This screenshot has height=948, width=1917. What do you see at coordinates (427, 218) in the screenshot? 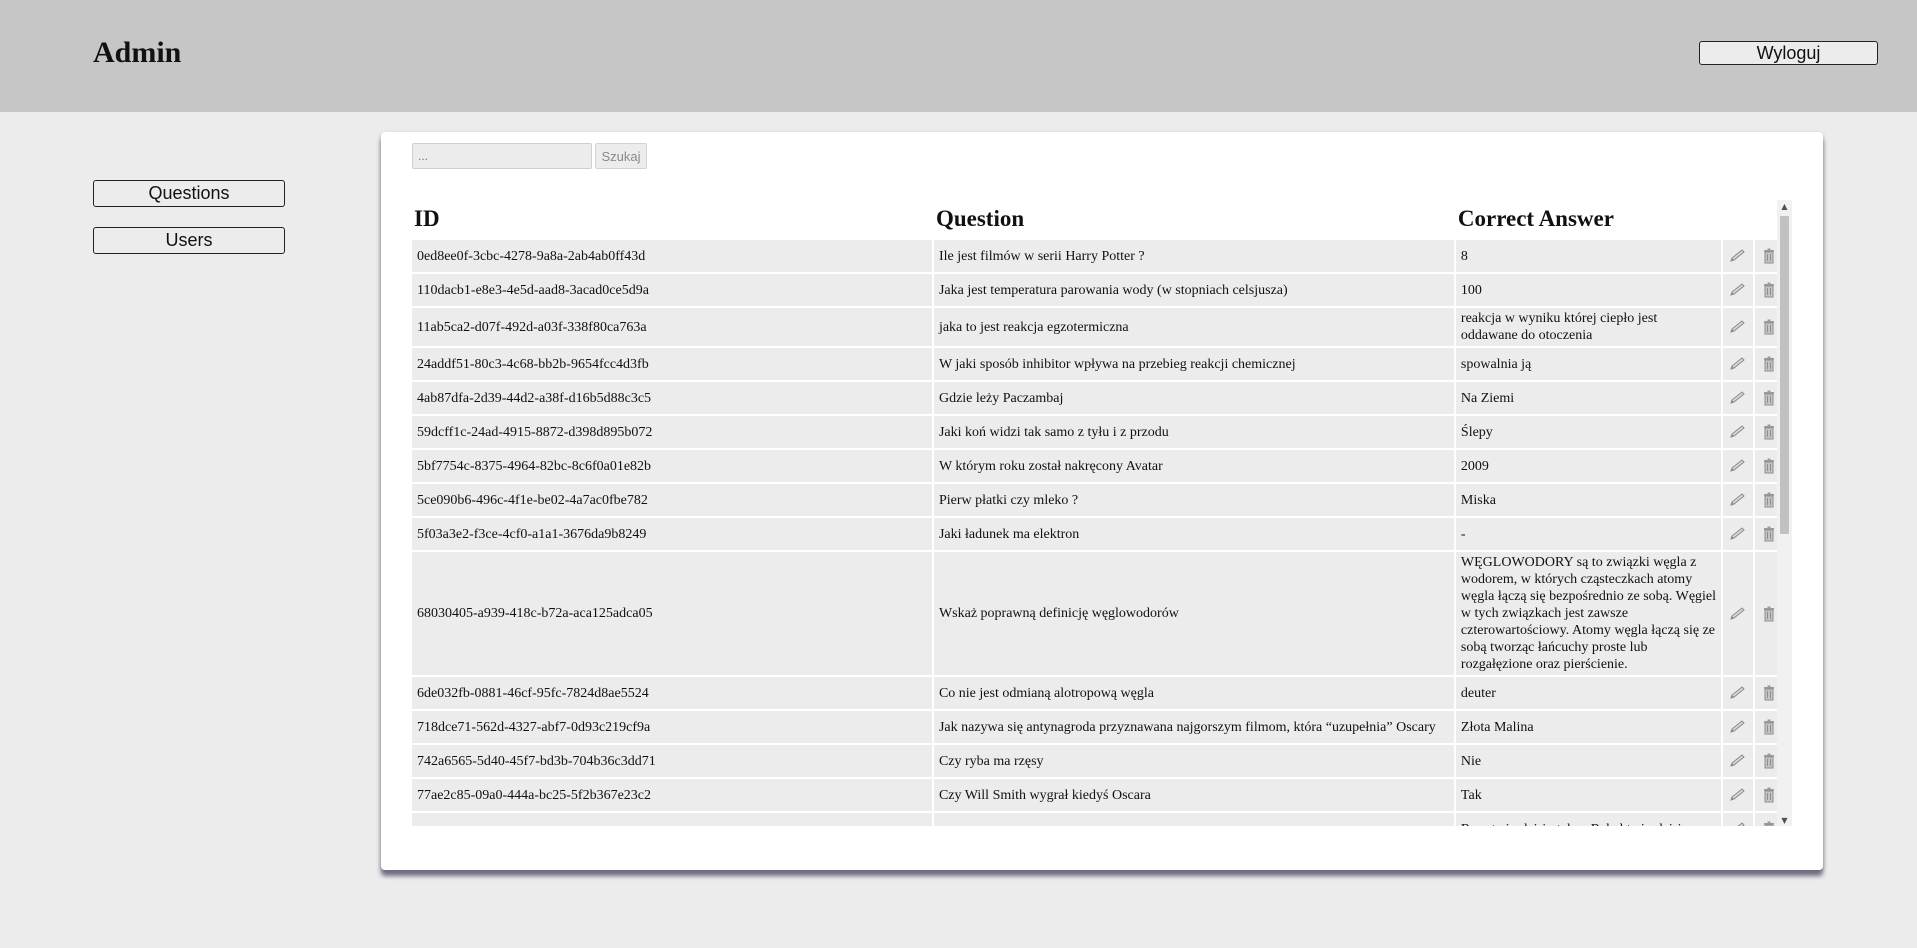
I see `column-header-id: ID` at bounding box center [427, 218].